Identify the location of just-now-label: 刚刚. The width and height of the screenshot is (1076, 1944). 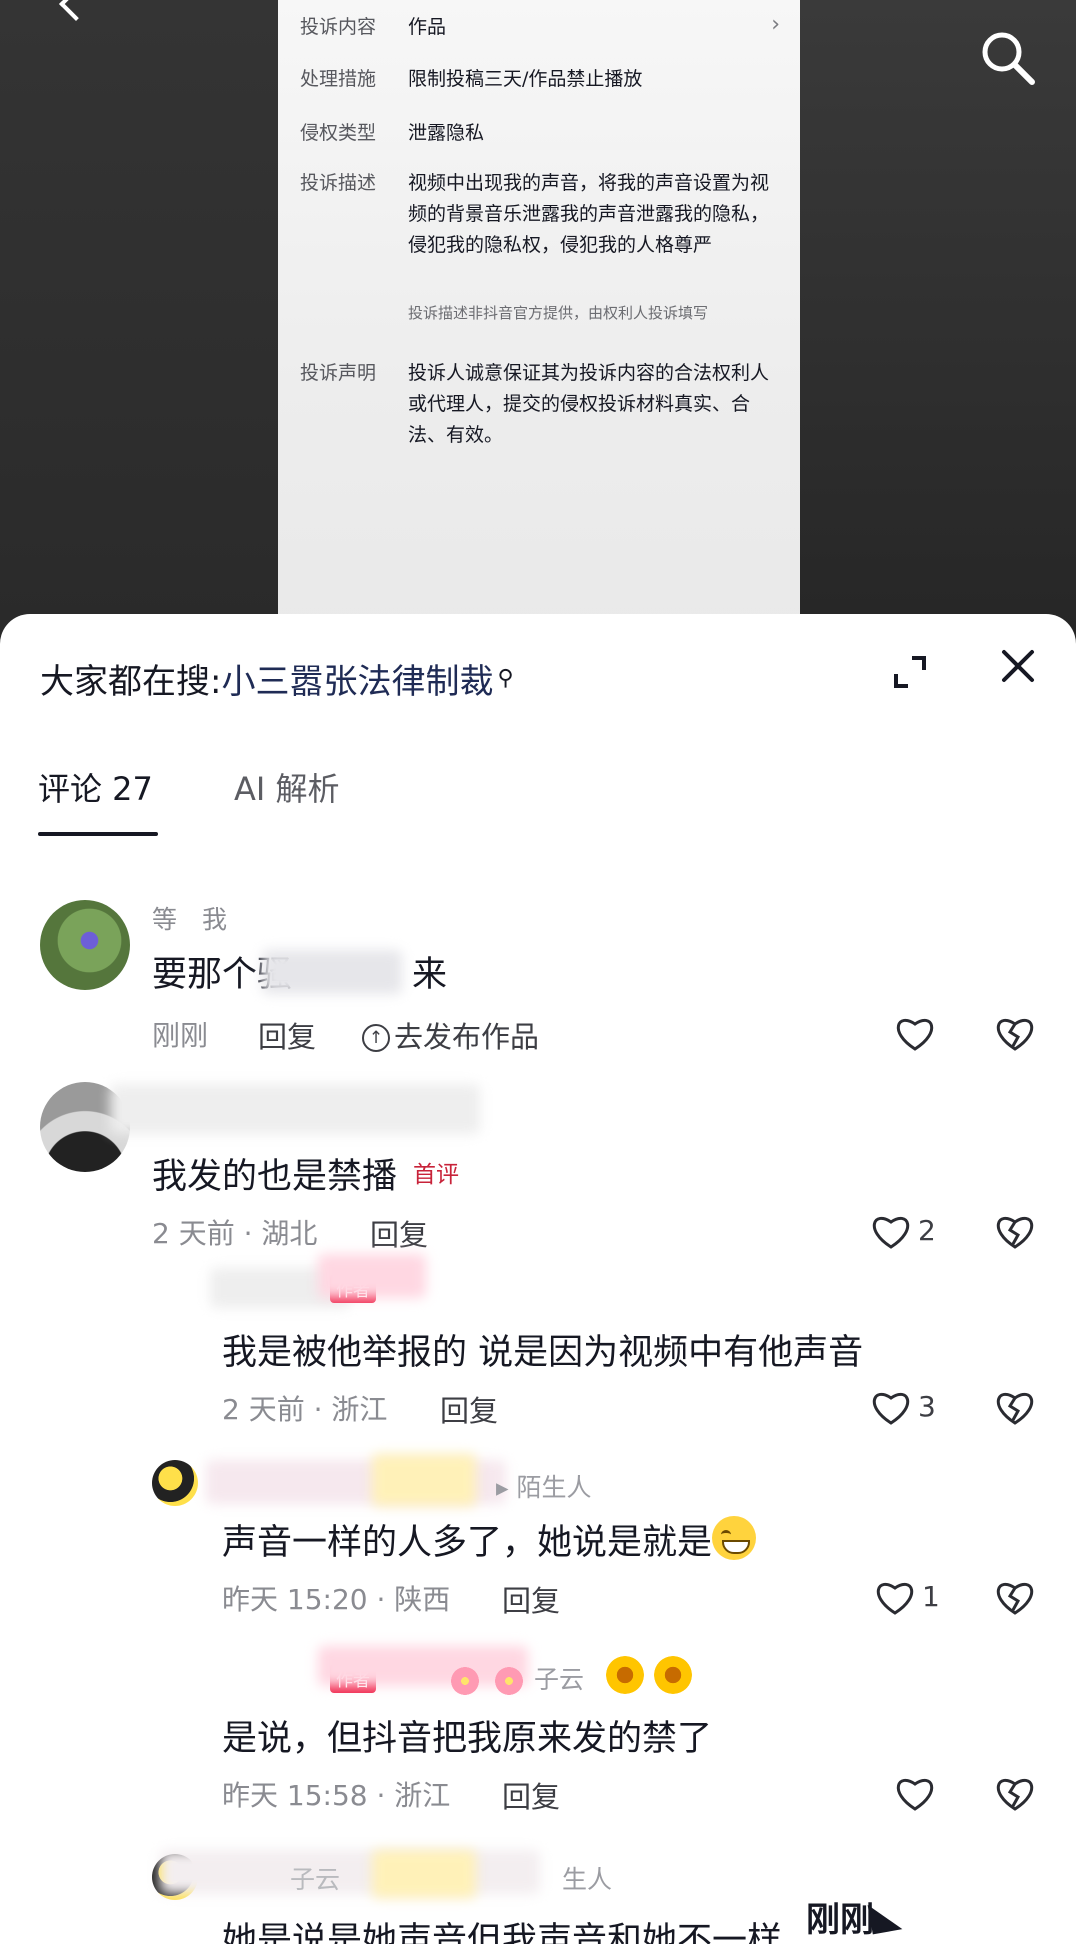
(840, 1920).